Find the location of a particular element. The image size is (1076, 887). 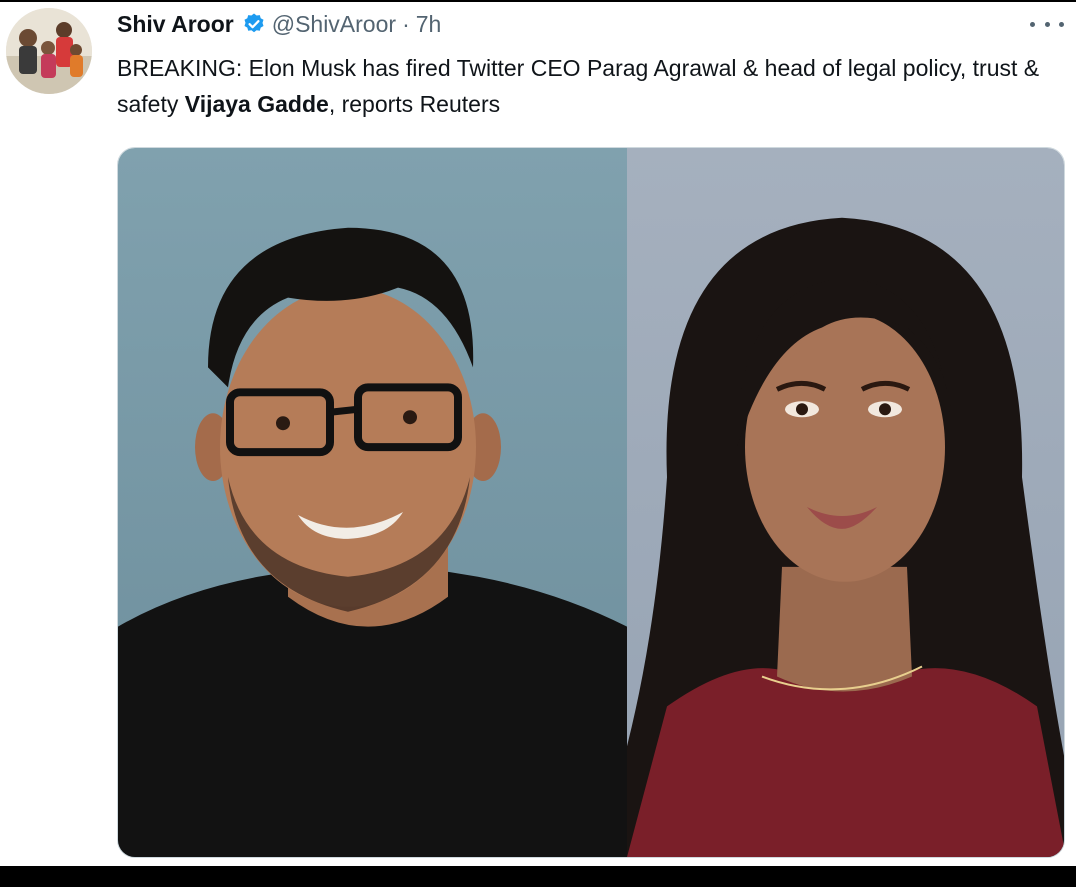

author-handle: @ShivAroor is located at coordinates (334, 24).